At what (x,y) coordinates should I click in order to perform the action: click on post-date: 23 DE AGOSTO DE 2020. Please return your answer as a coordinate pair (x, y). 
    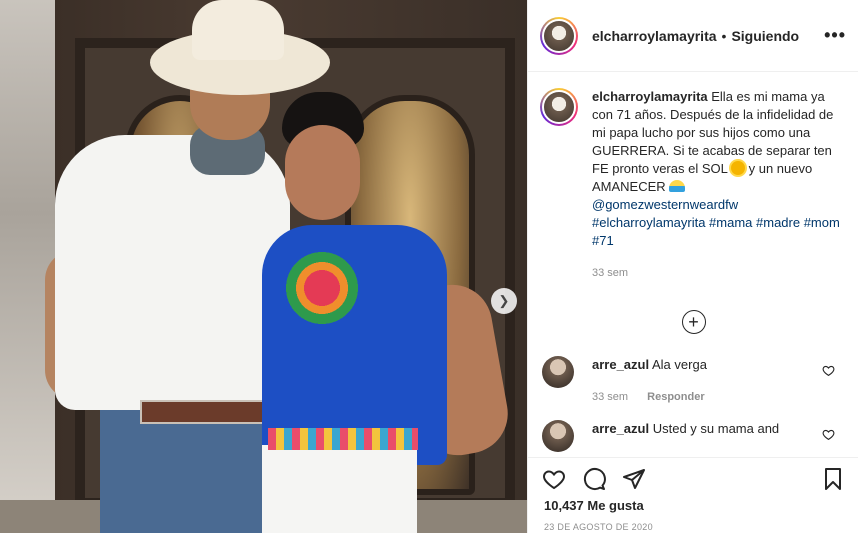
    Looking at the image, I should click on (693, 522).